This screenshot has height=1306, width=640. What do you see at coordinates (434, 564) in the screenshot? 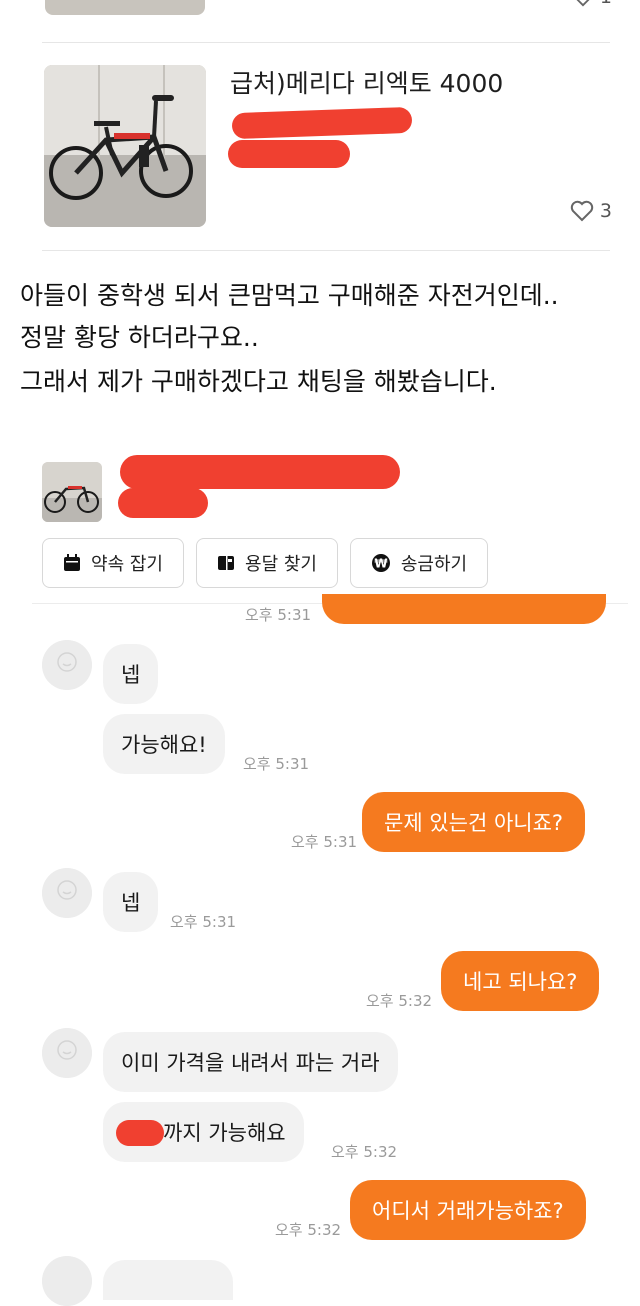
I see `send-money-label: 송금하기` at bounding box center [434, 564].